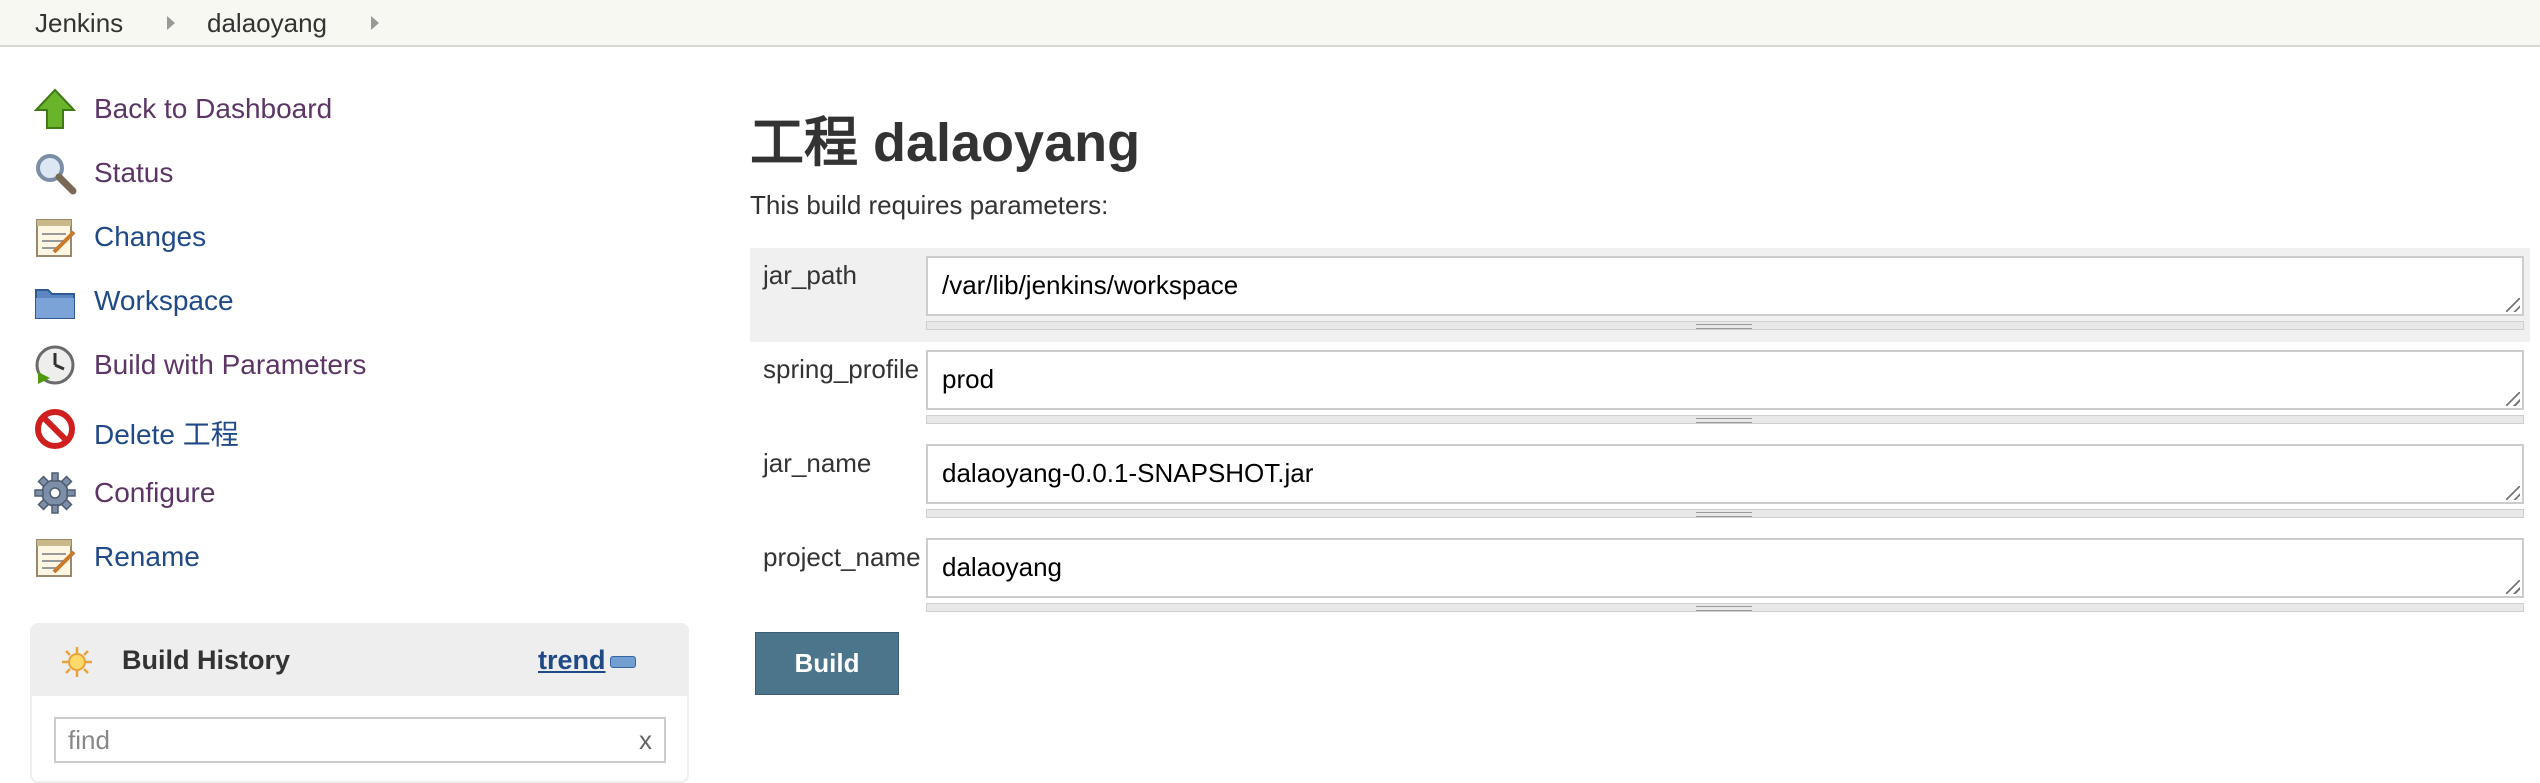 The width and height of the screenshot is (2540, 783). Describe the element at coordinates (56, 174) in the screenshot. I see `magnifier-icon` at that location.